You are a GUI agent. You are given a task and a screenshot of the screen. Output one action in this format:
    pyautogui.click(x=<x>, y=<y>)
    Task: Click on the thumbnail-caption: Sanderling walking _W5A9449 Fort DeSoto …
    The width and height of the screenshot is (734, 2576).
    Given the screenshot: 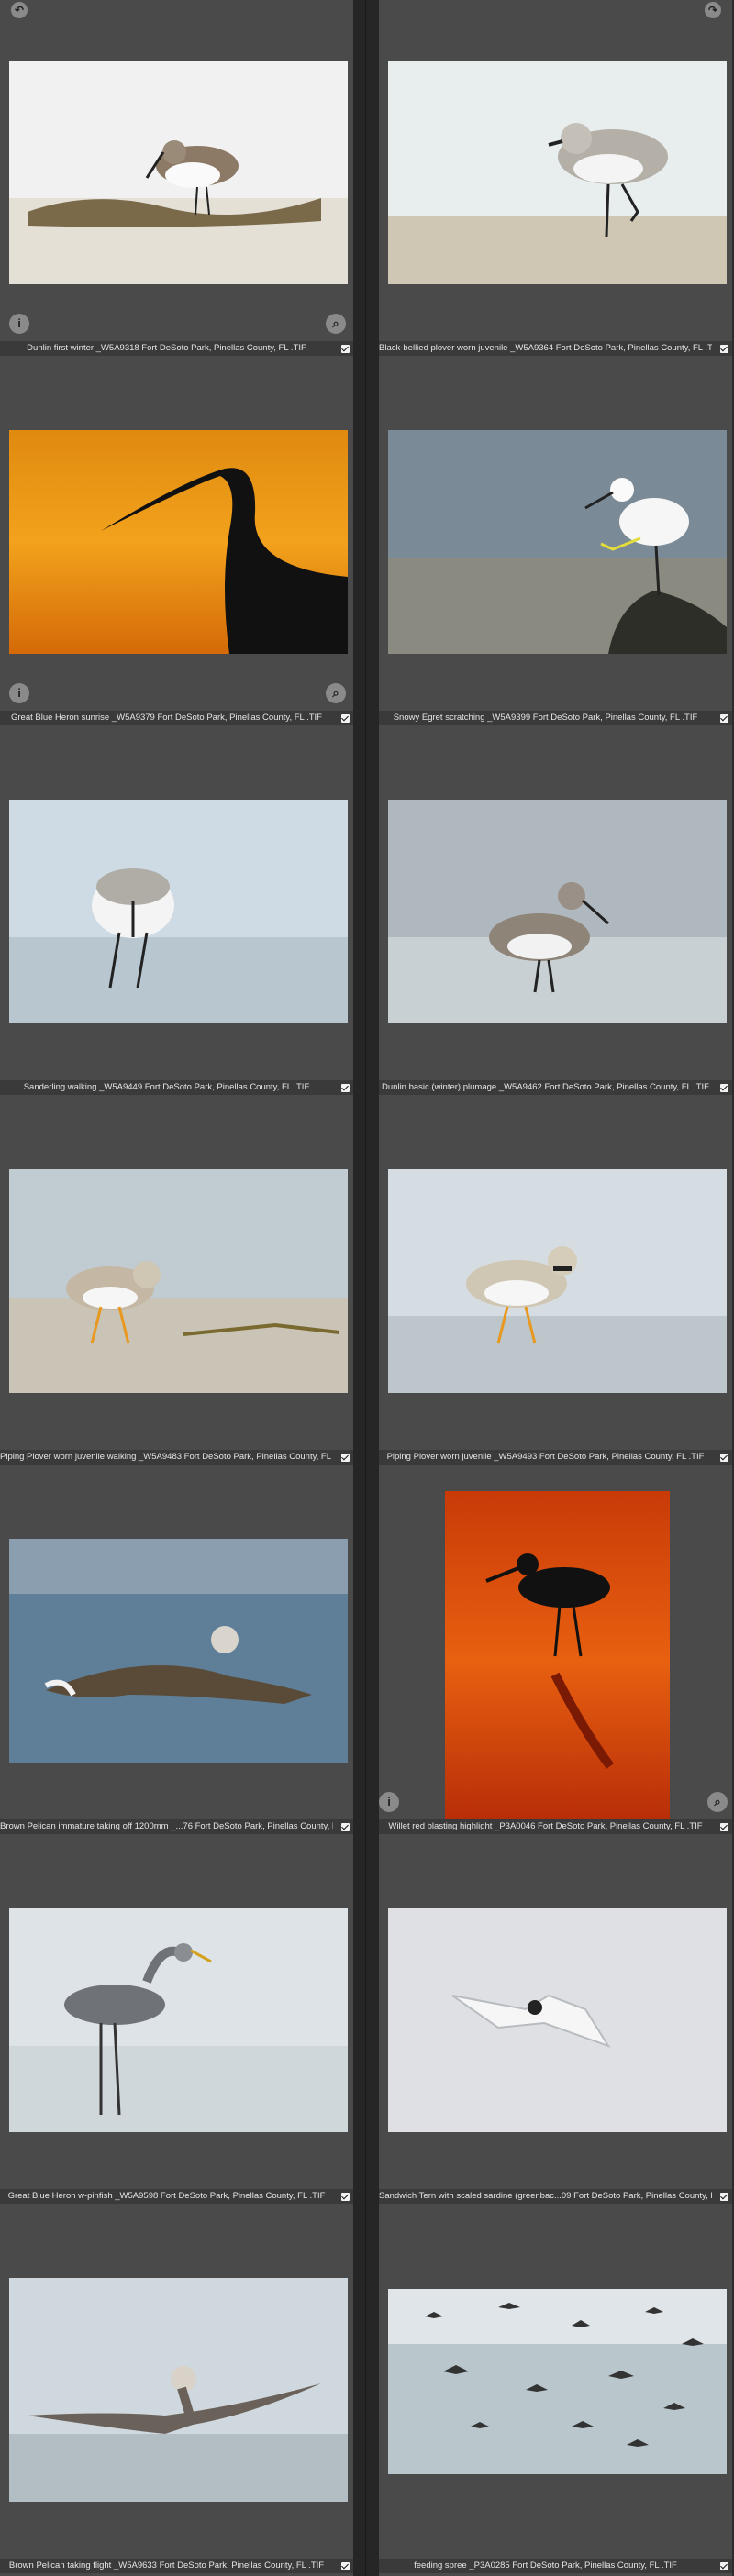 What is the action you would take?
    pyautogui.click(x=176, y=1087)
    